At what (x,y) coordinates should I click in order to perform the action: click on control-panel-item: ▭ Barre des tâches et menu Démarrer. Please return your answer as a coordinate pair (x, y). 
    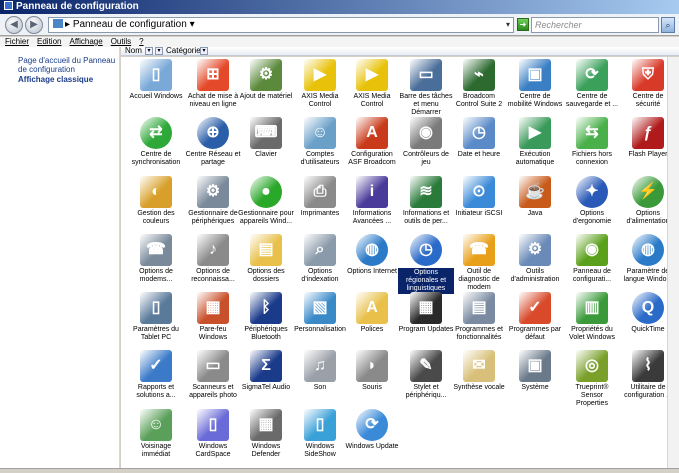
    Looking at the image, I should click on (426, 88).